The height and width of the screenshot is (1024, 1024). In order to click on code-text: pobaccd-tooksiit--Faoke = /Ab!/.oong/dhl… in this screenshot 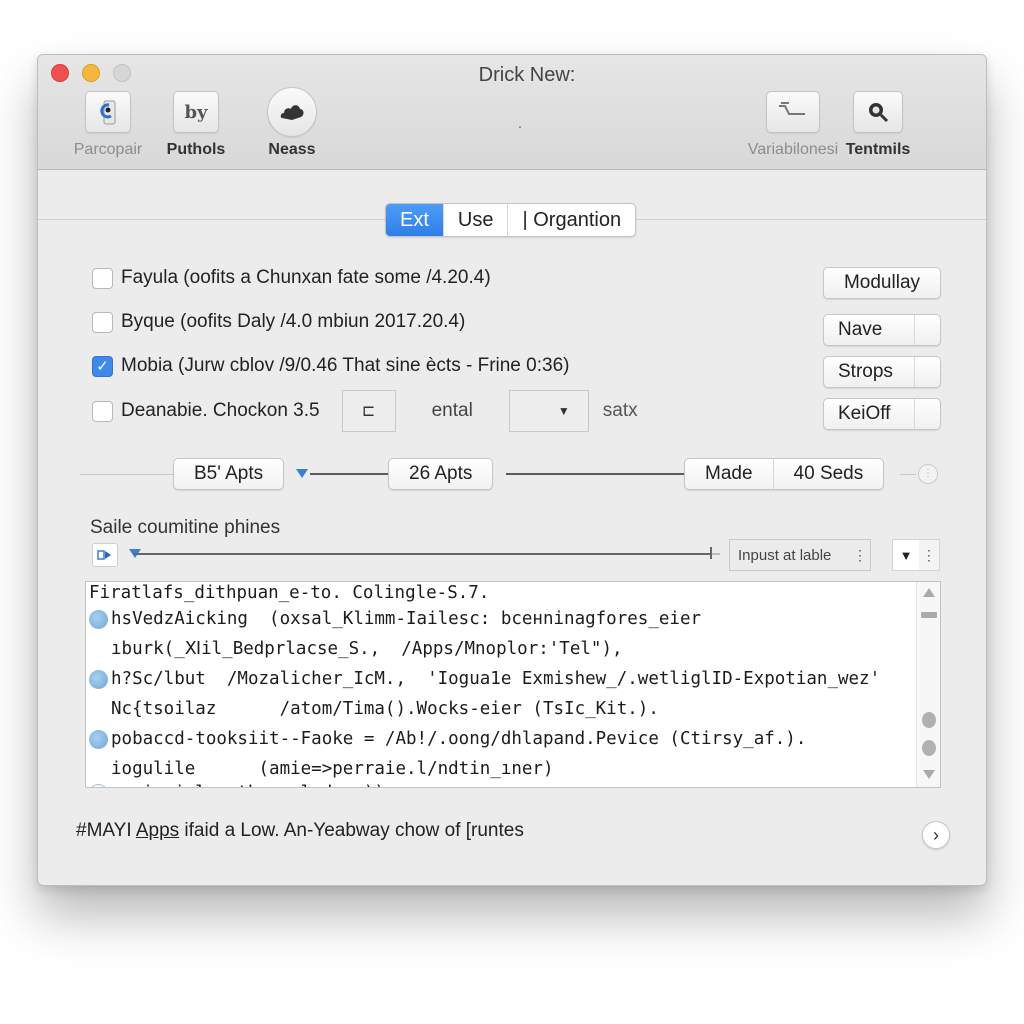, I will do `click(459, 739)`.